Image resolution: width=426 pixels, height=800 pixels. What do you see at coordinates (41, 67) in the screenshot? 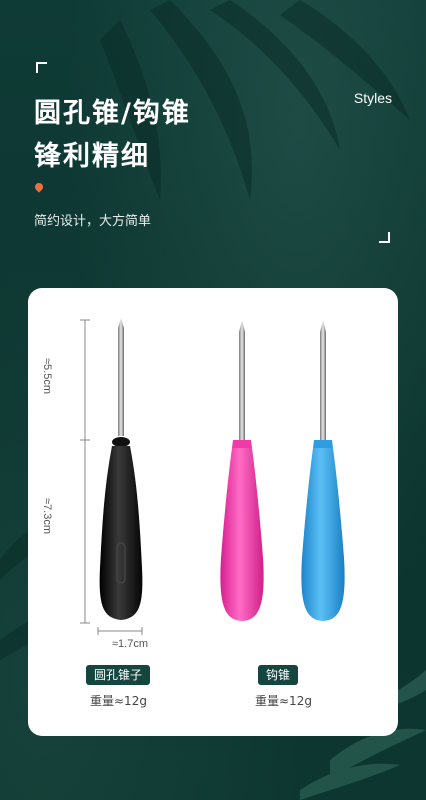
I see `corner-bracket-top-left` at bounding box center [41, 67].